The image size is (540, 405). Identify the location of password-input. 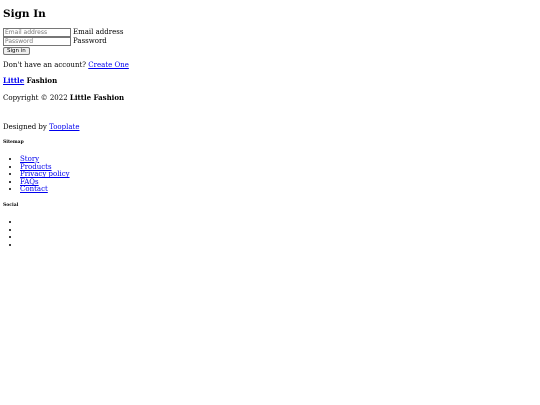
(37, 41).